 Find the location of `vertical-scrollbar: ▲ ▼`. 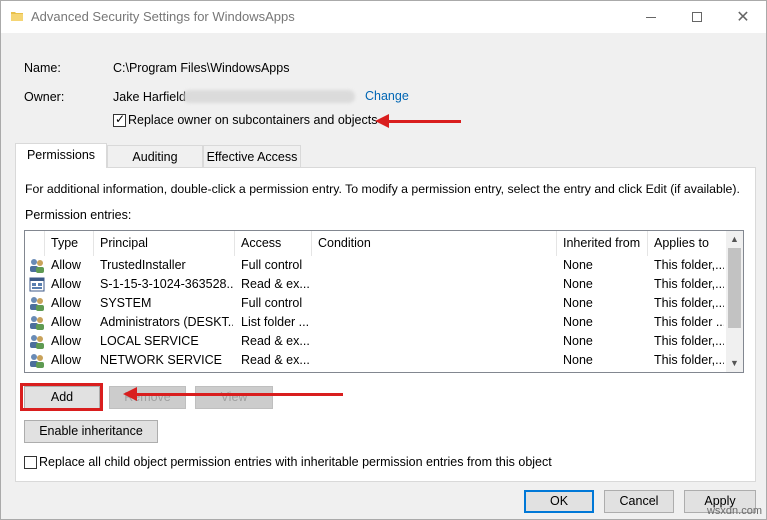

vertical-scrollbar: ▲ ▼ is located at coordinates (734, 301).